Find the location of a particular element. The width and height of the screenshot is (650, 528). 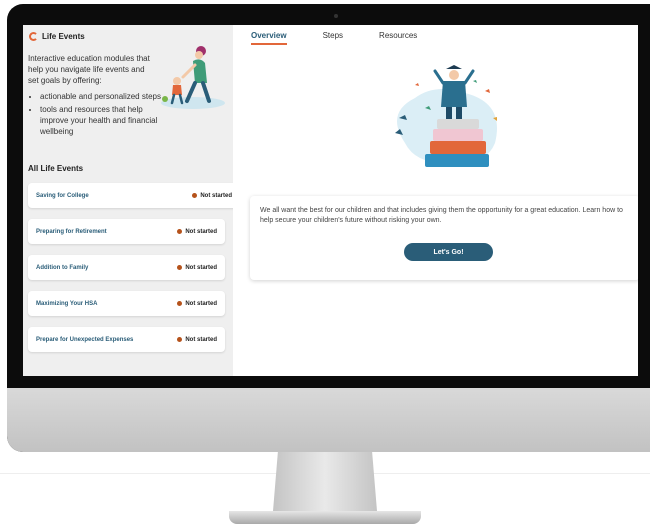

graduate-on-books-illustration-icon is located at coordinates (446, 116).